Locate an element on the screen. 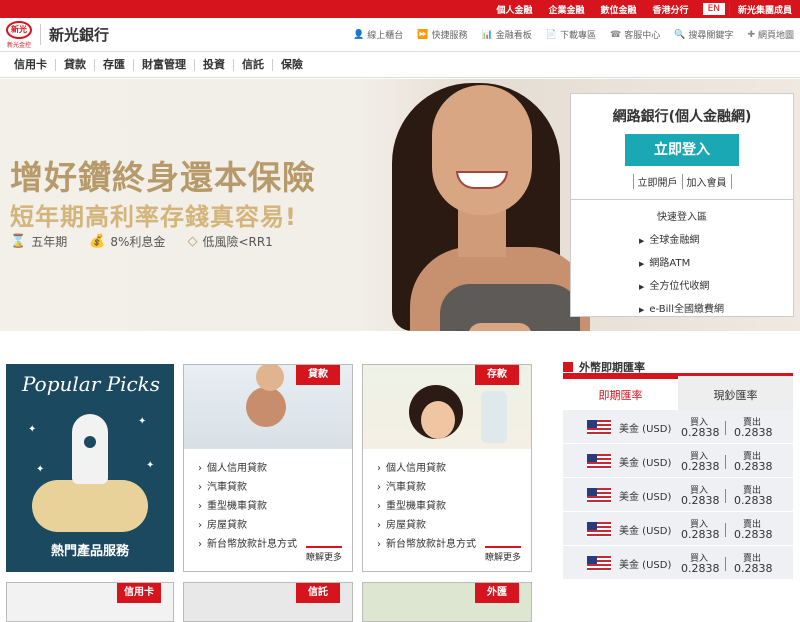  tab-cash-rate: 現鈔匯率 is located at coordinates (735, 393).